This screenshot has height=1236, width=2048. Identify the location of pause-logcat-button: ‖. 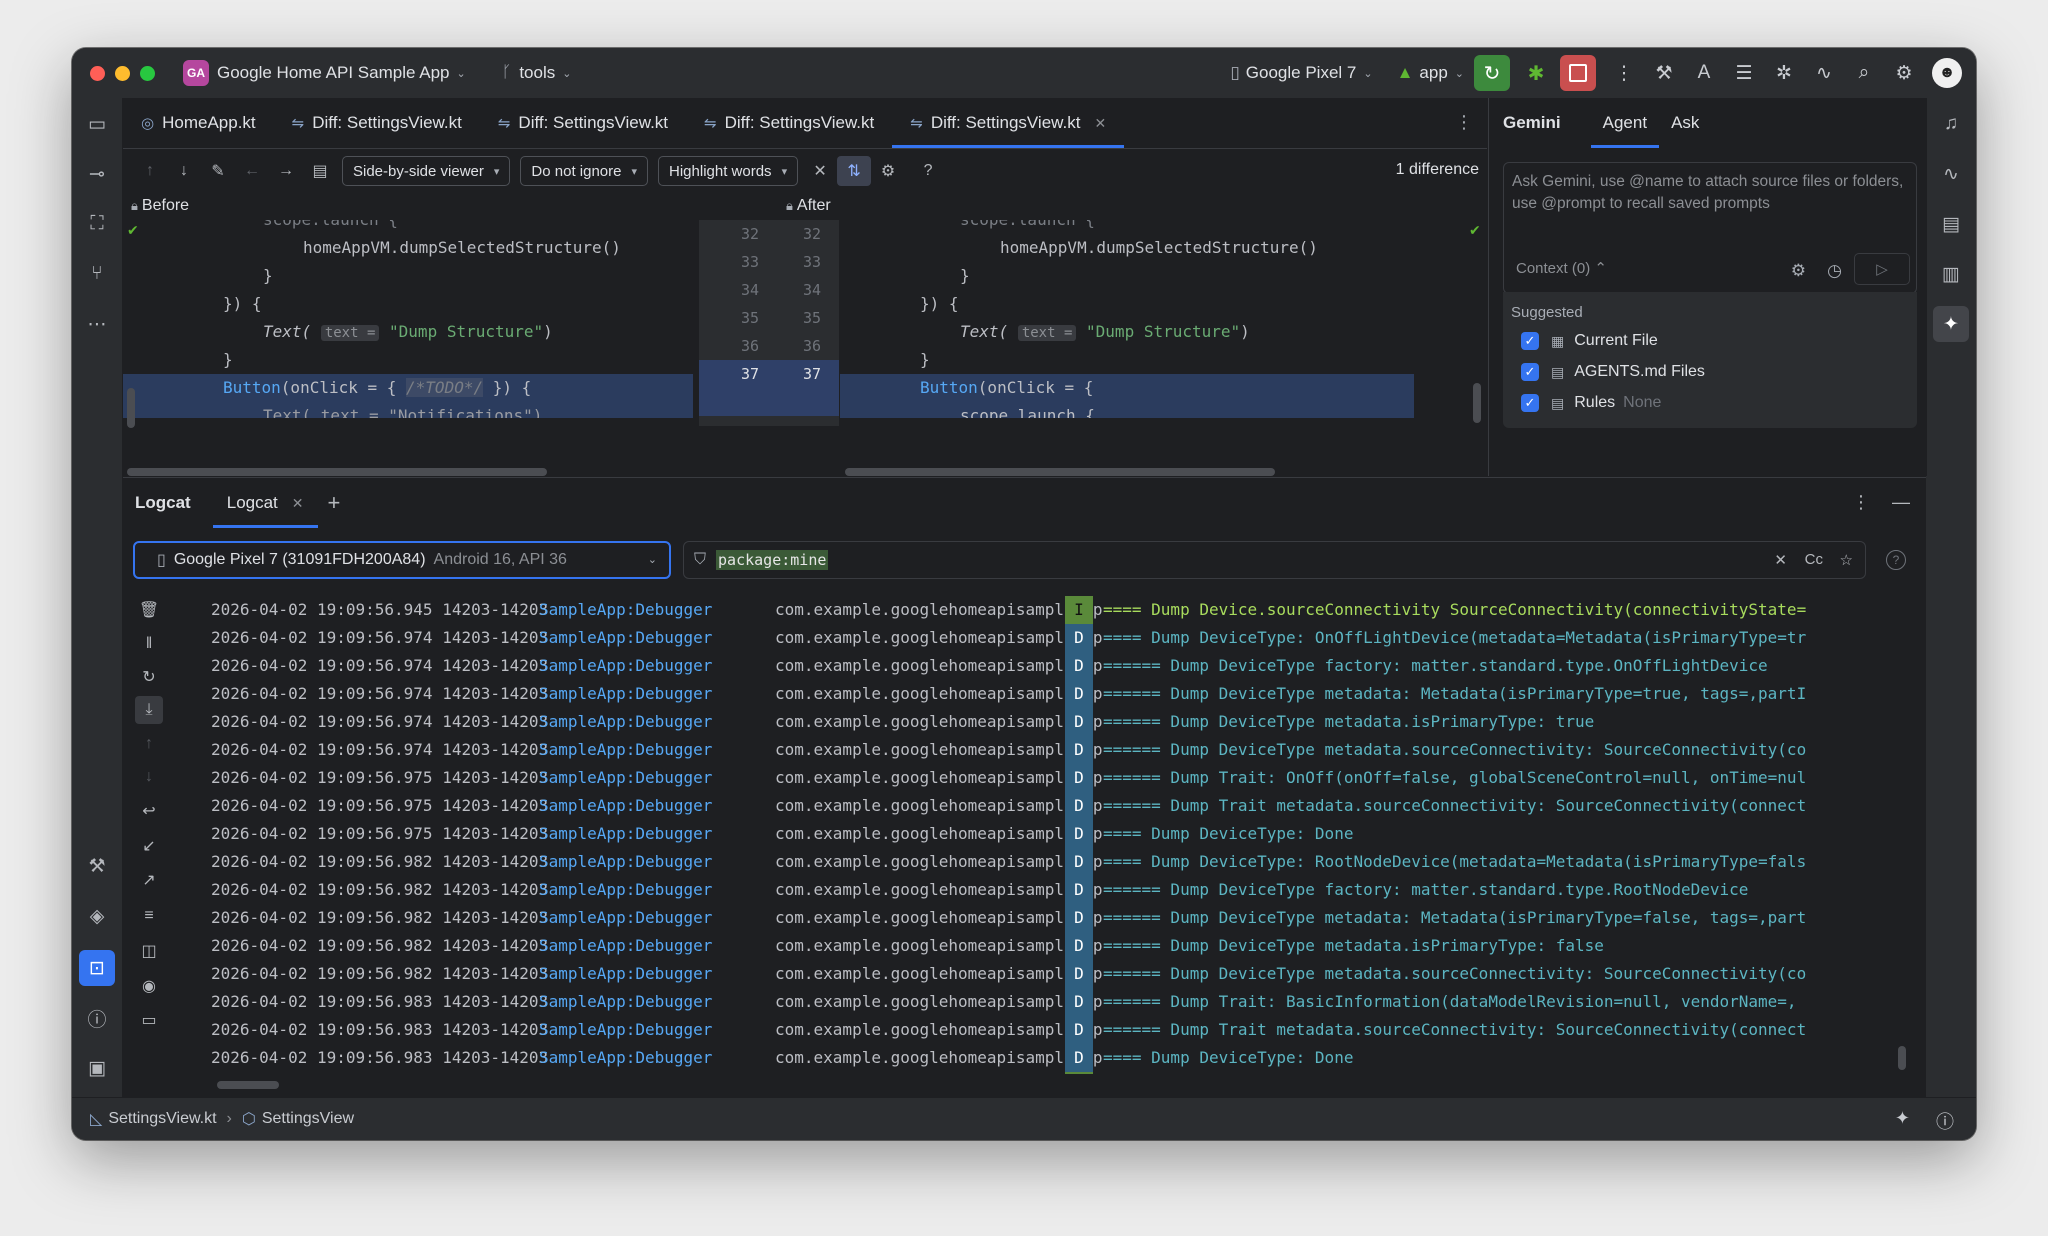
(149, 644).